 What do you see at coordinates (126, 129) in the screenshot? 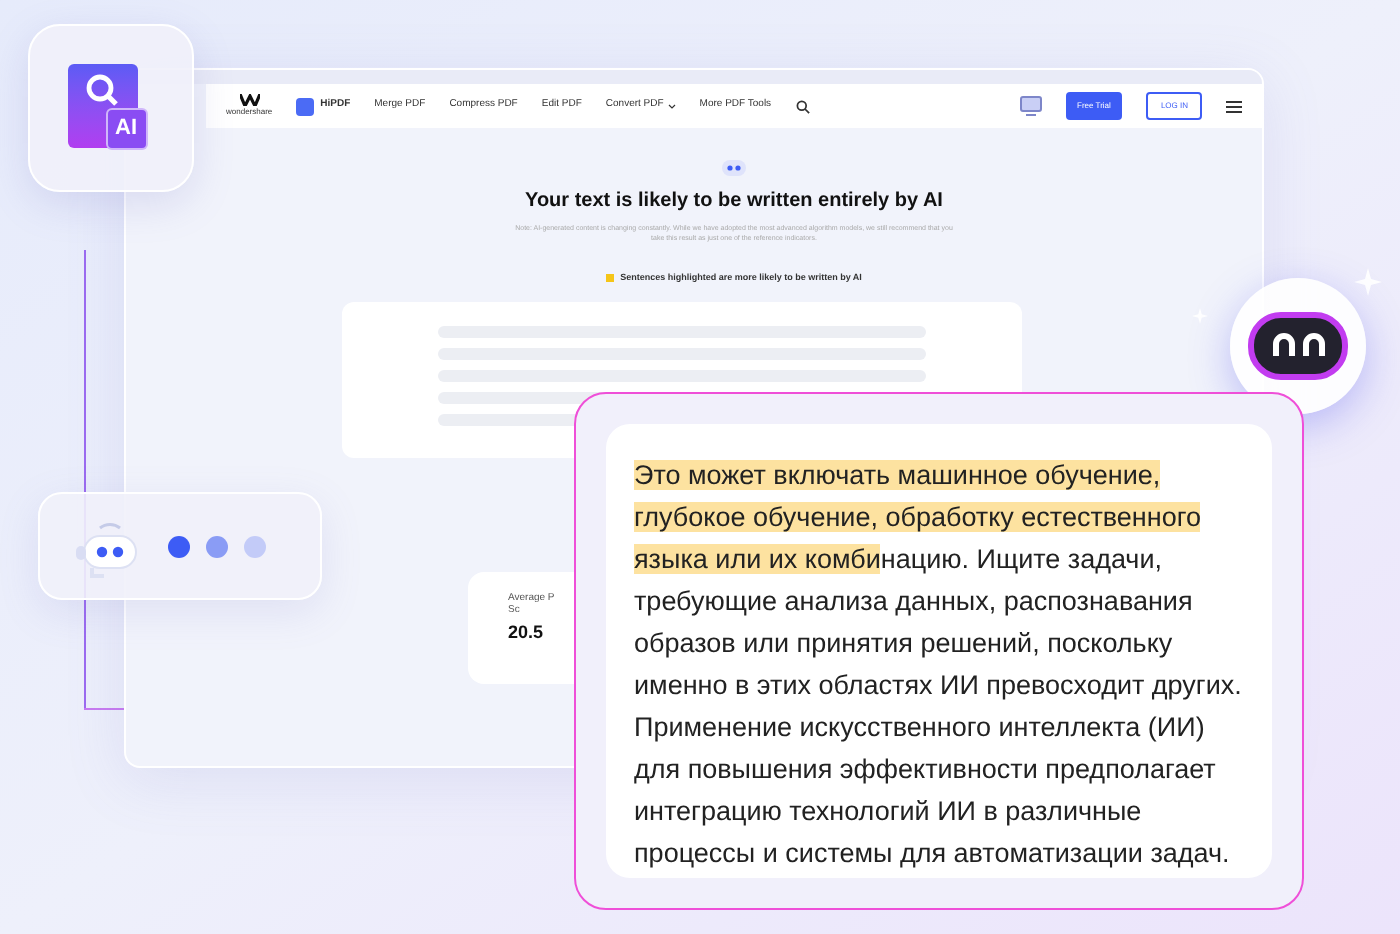
I see `ai-label: AI` at bounding box center [126, 129].